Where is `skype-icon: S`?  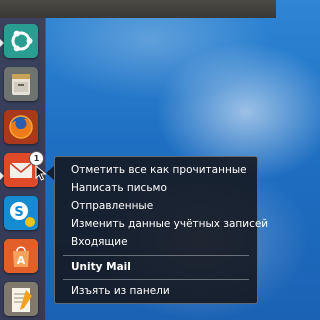 skype-icon: S is located at coordinates (21, 213).